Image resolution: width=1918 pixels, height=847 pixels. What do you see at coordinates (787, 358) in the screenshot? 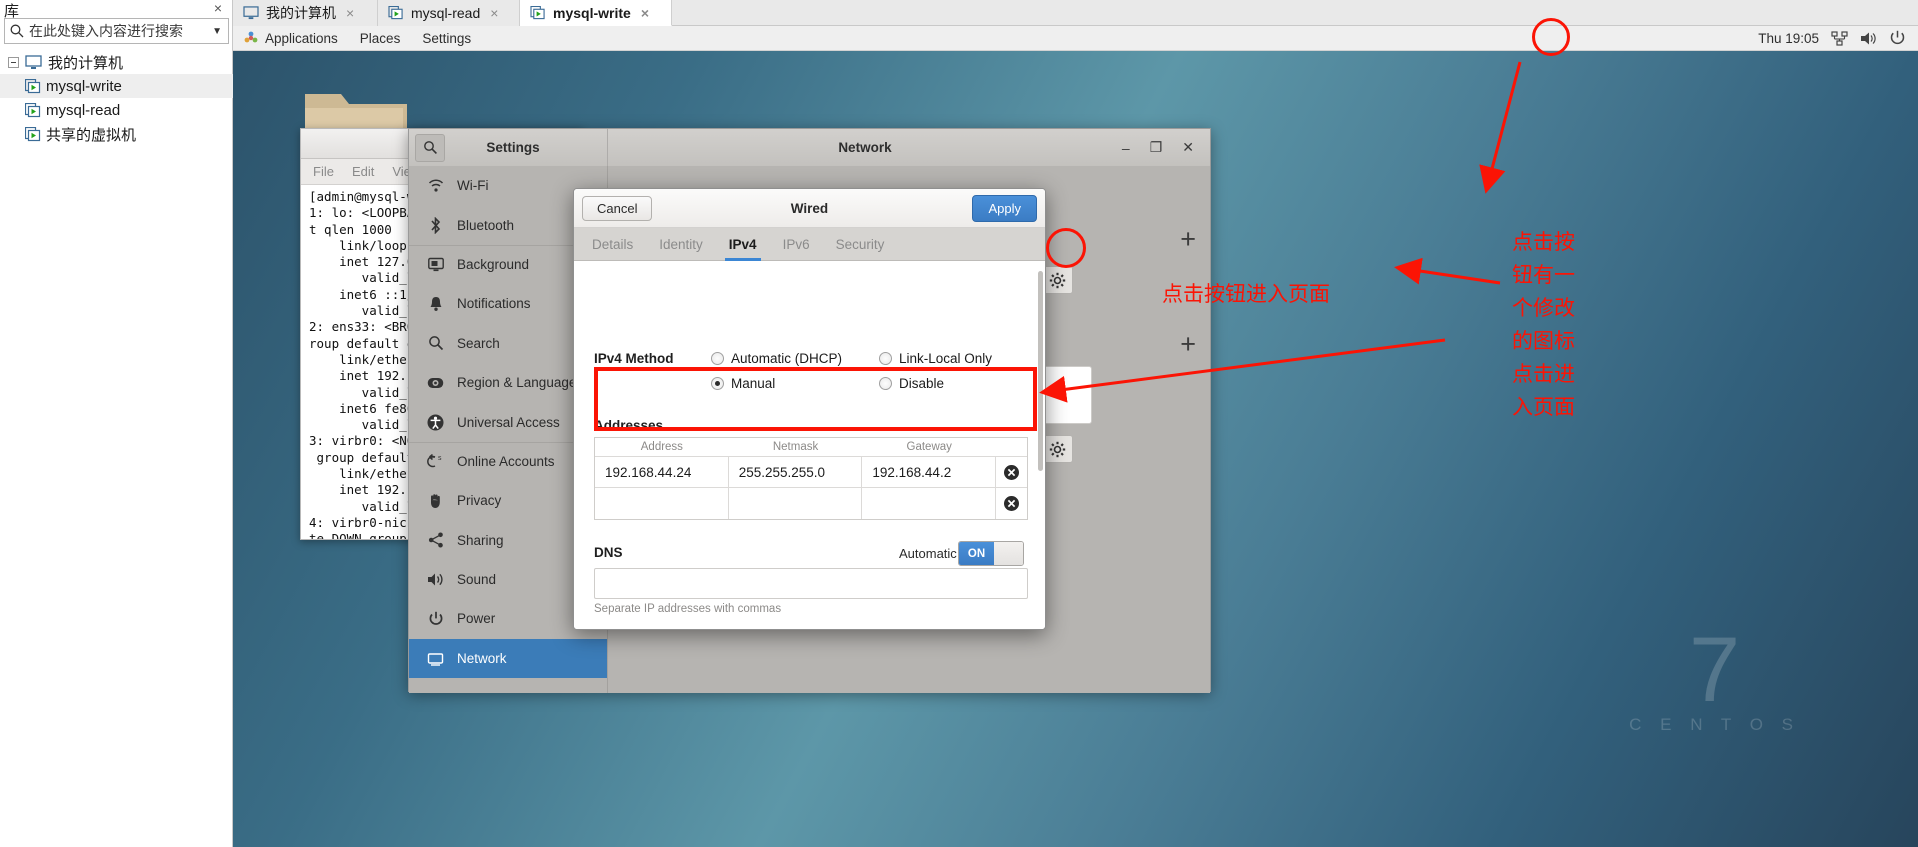
I see `radio-label: Automatic (DHCP)` at bounding box center [787, 358].